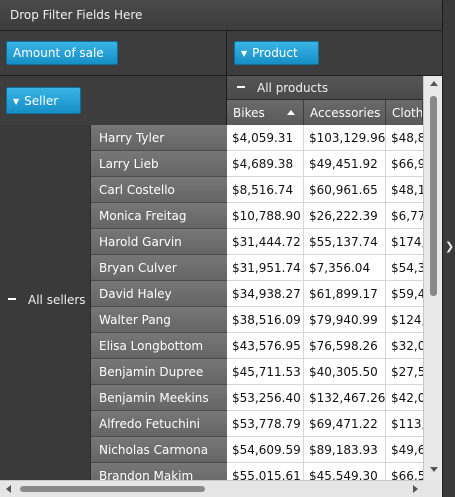  I want to click on data-cell: $42,0, so click(404, 397).